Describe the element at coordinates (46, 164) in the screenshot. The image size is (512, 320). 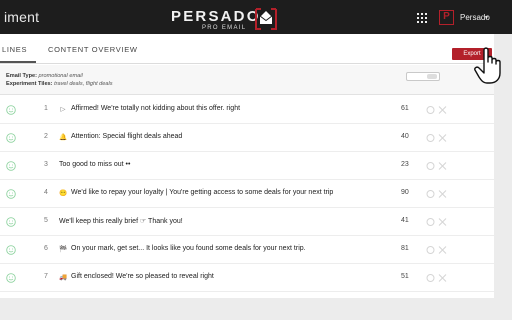
I see `row-number: 3` at that location.